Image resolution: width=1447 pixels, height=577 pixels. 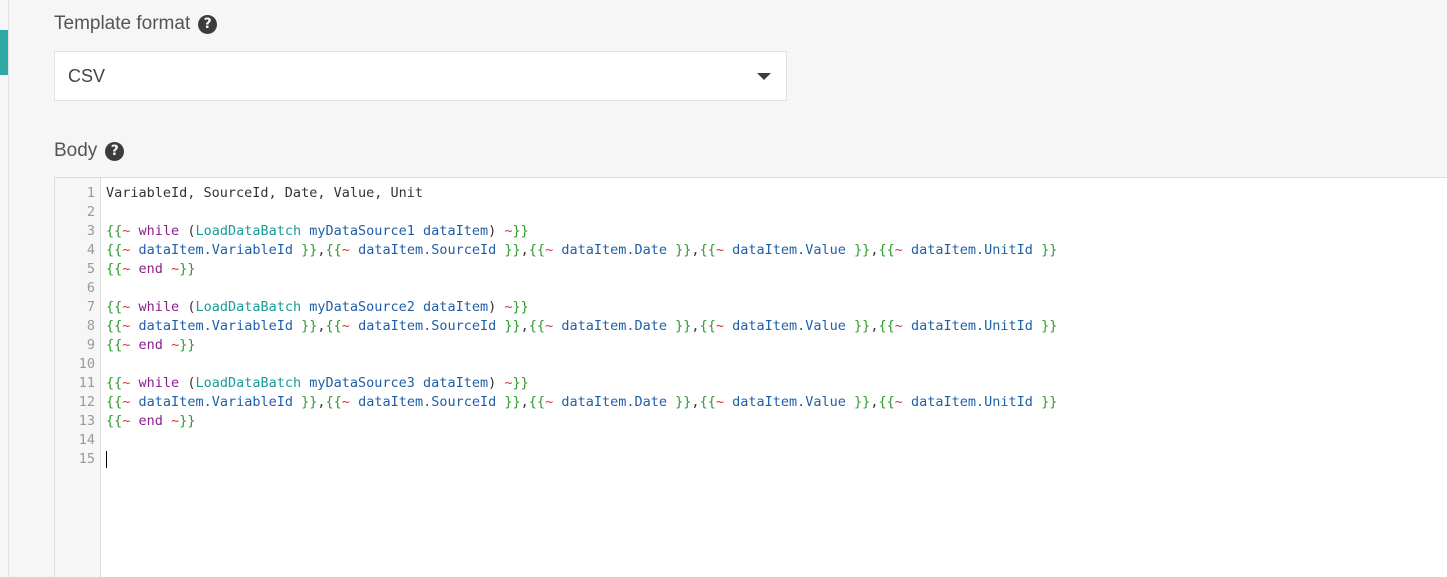 What do you see at coordinates (420, 76) in the screenshot?
I see `template-format-select: CSV` at bounding box center [420, 76].